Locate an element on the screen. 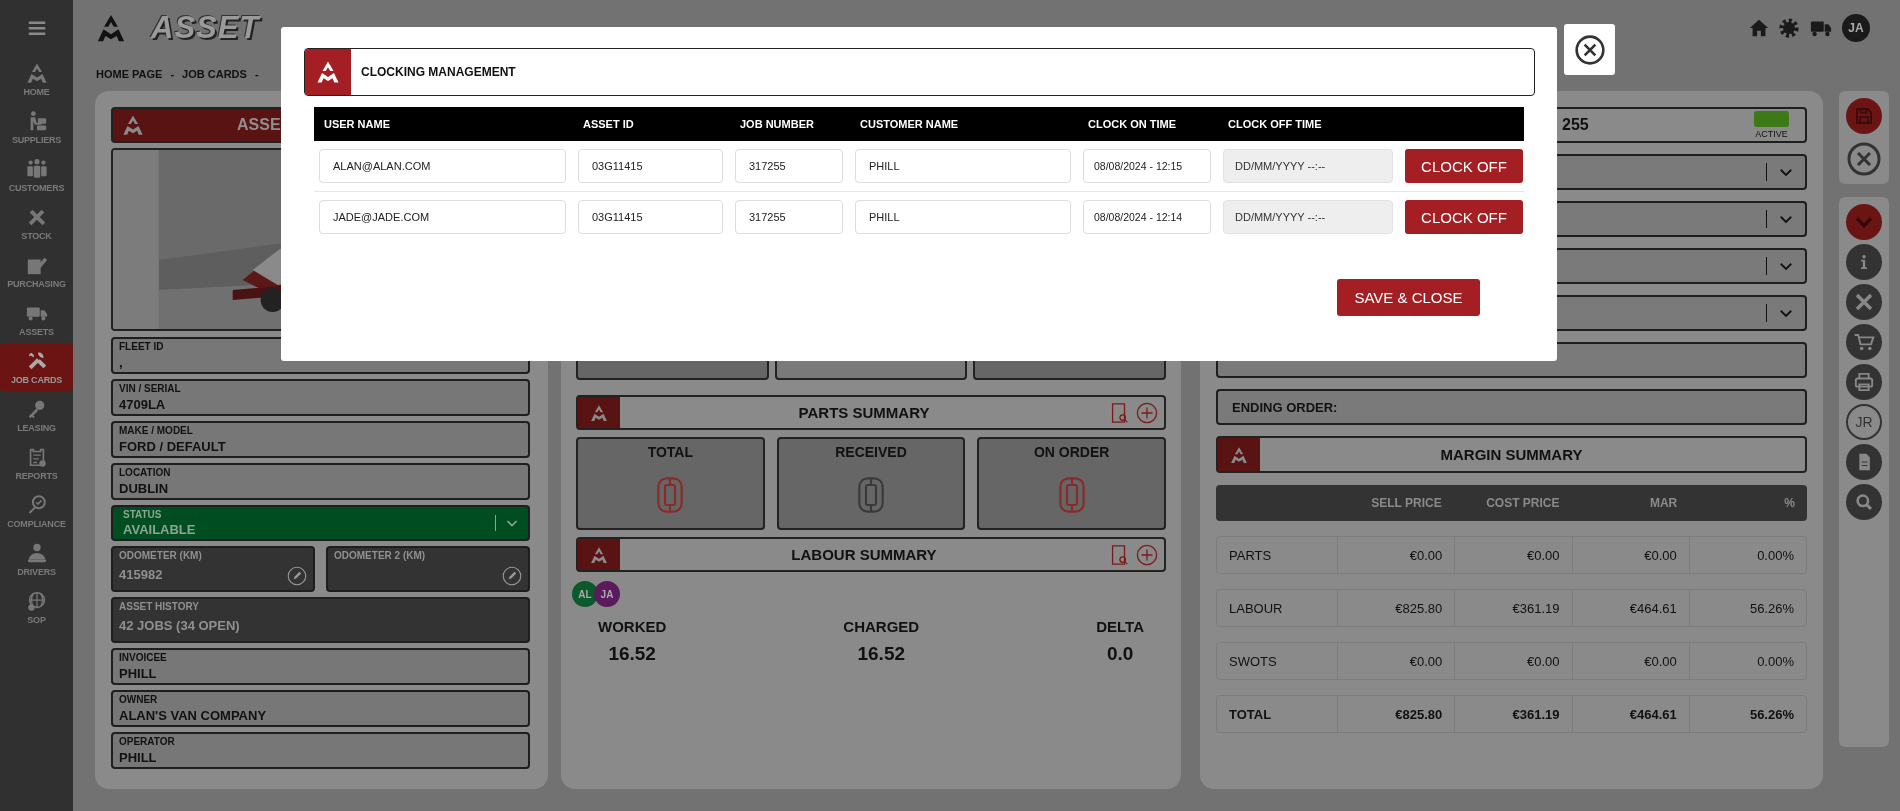 The height and width of the screenshot is (811, 1900). save-button is located at coordinates (1864, 116).